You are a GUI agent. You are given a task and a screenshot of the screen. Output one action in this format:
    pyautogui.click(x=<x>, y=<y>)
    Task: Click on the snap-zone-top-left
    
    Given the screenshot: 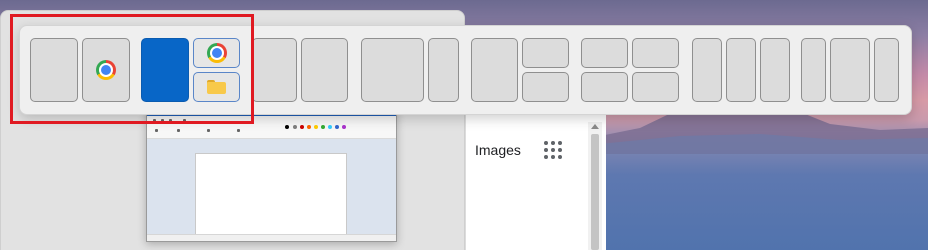 What is the action you would take?
    pyautogui.click(x=604, y=53)
    